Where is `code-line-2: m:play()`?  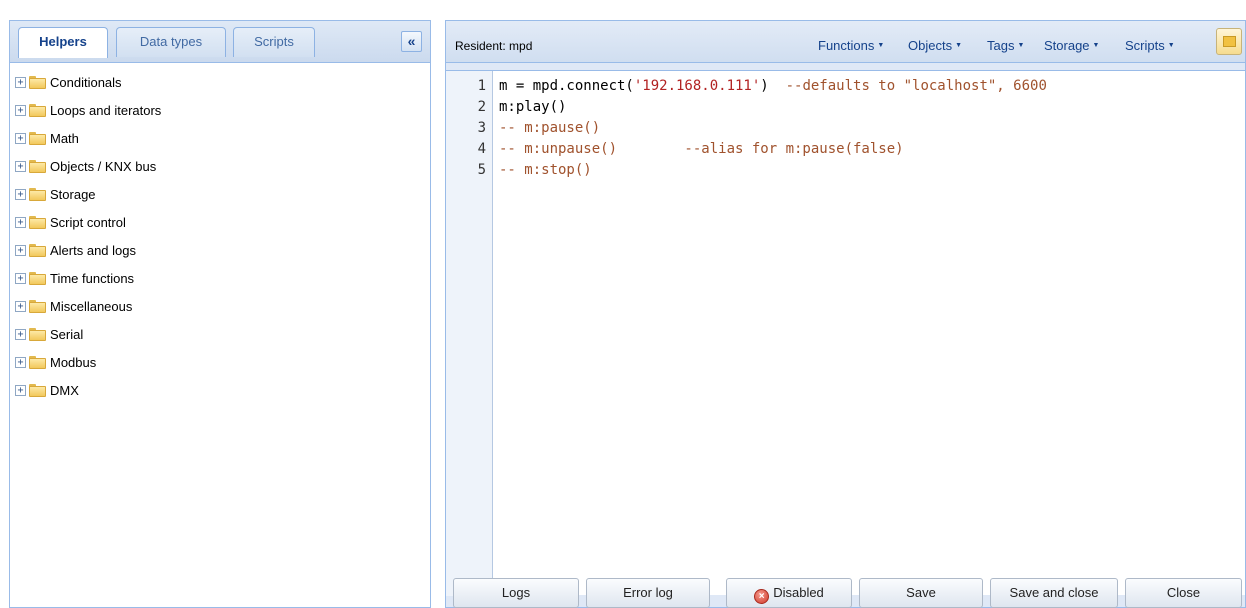 code-line-2: m:play() is located at coordinates (533, 107).